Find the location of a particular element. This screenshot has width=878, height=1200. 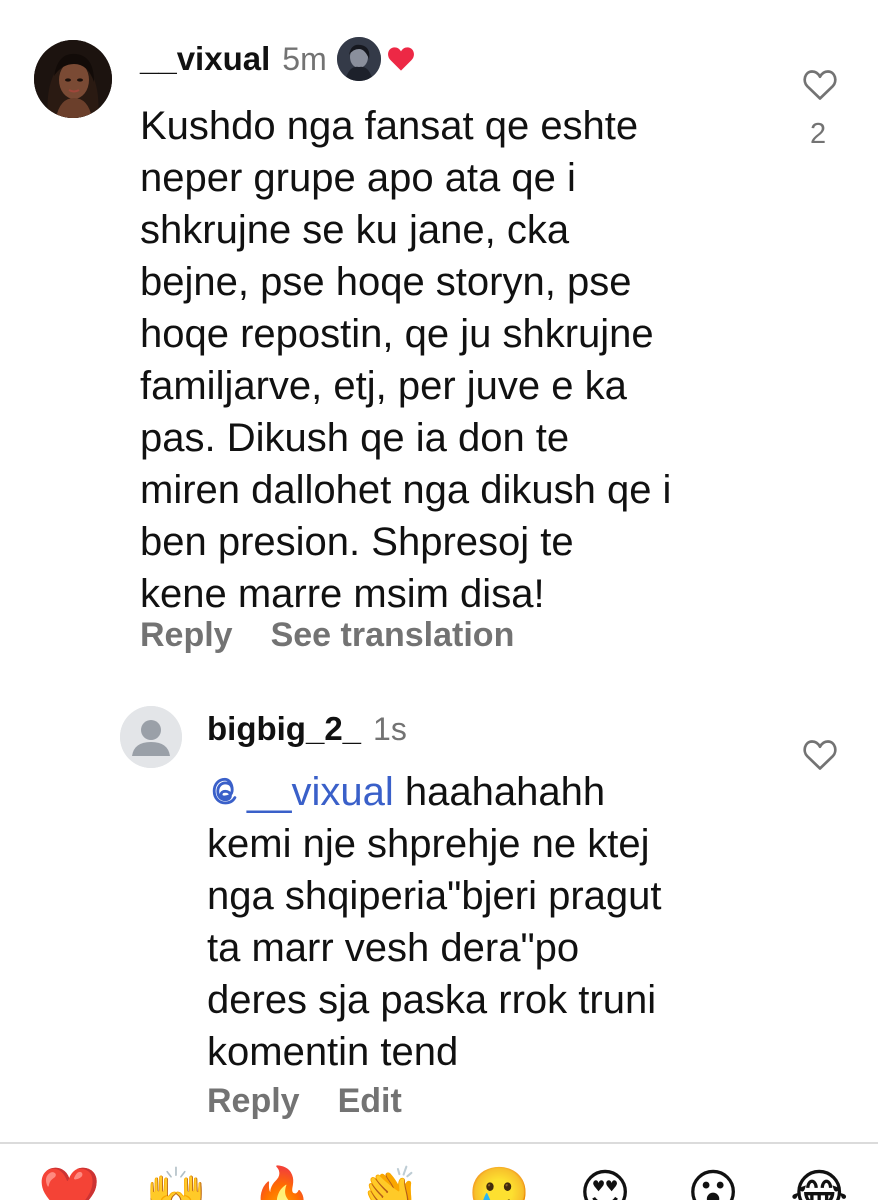

threads-icon is located at coordinates (224, 791).